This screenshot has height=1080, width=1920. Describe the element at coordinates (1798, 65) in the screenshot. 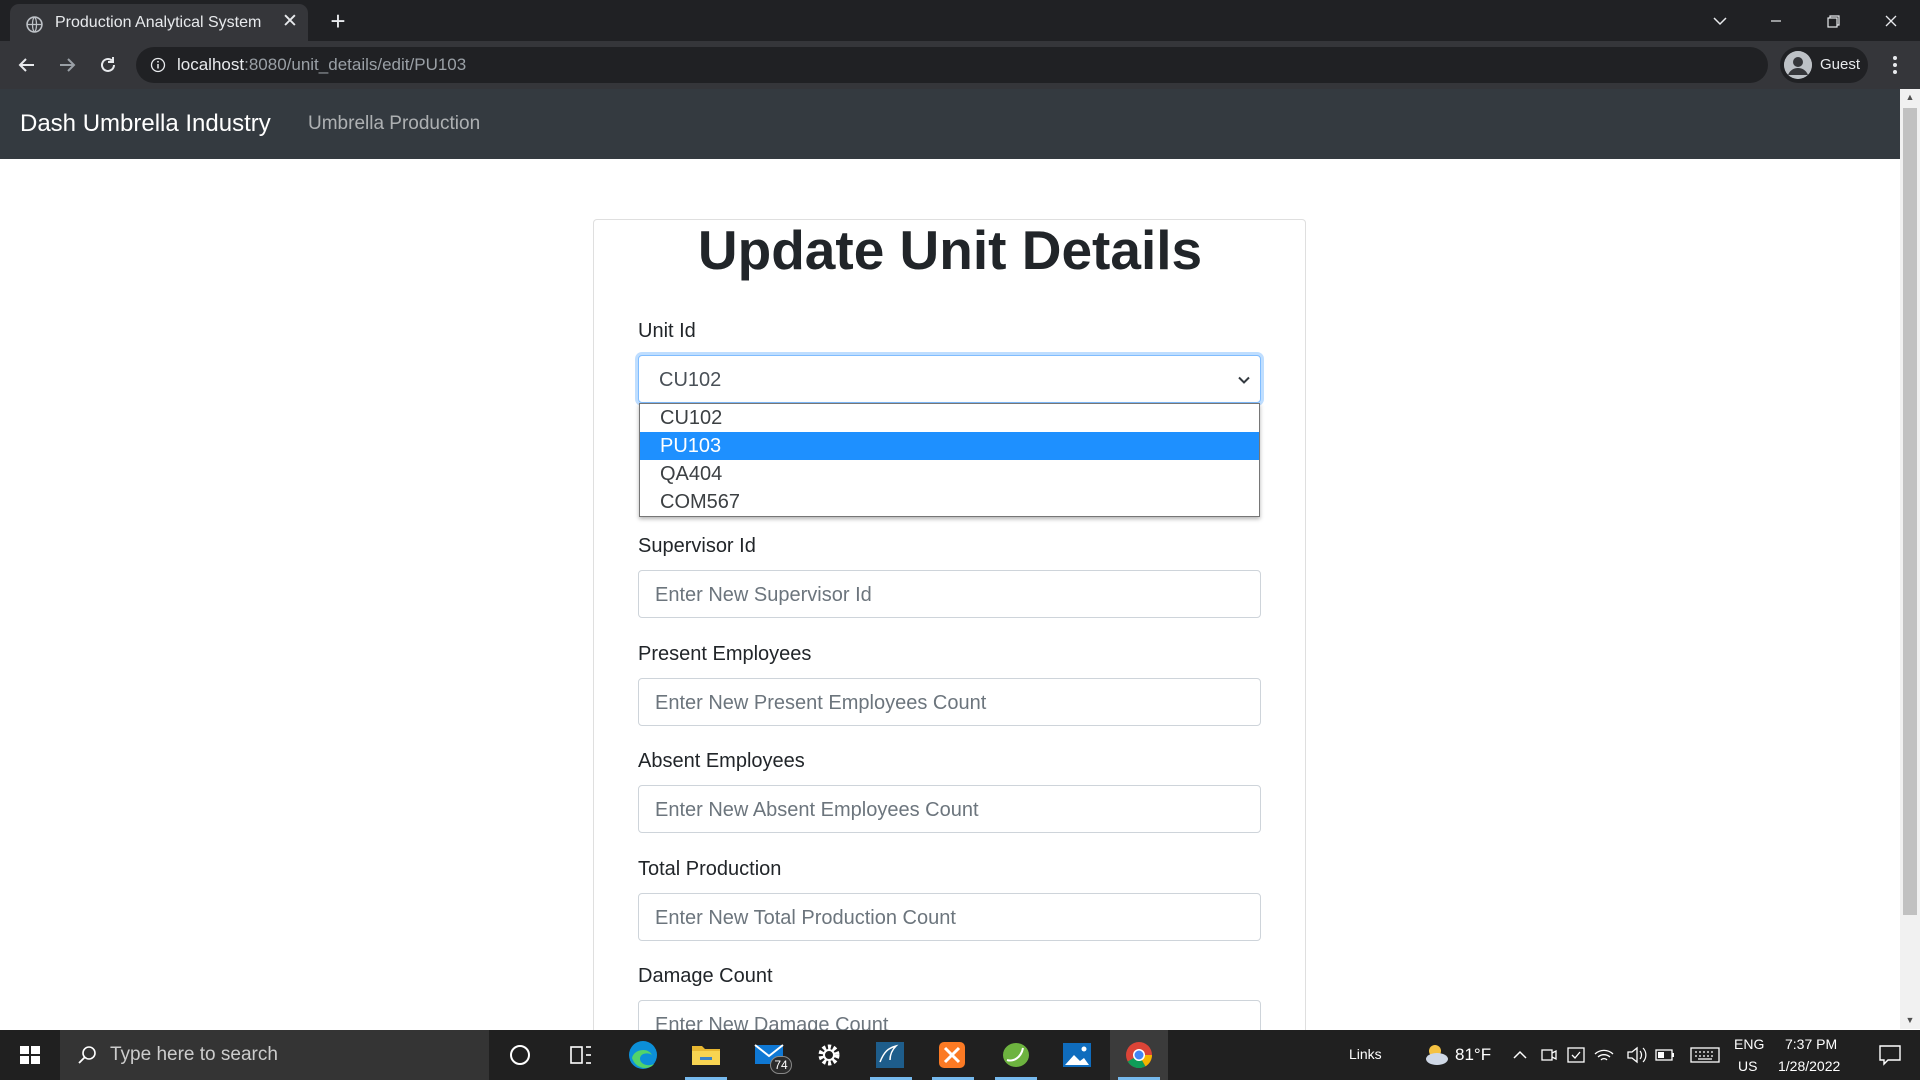

I see `guest-avatar-icon` at that location.